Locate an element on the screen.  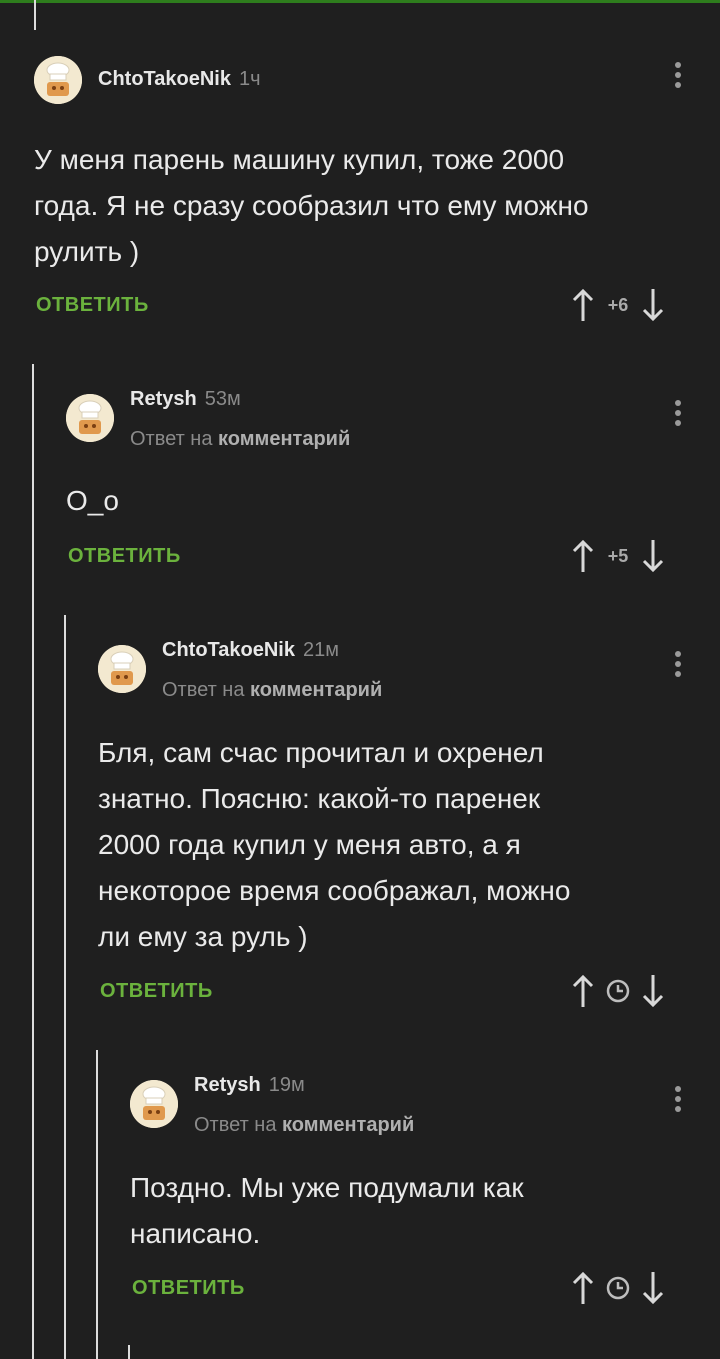
comment-author: Retysh 53м is located at coordinates (185, 399).